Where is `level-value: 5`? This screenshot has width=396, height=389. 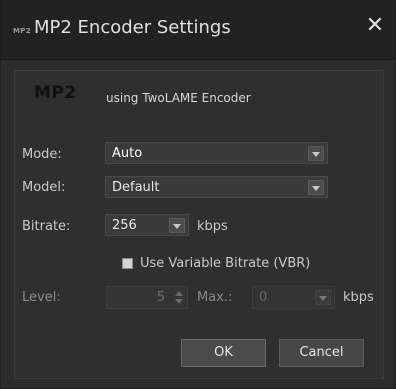 level-value: 5 is located at coordinates (160, 297).